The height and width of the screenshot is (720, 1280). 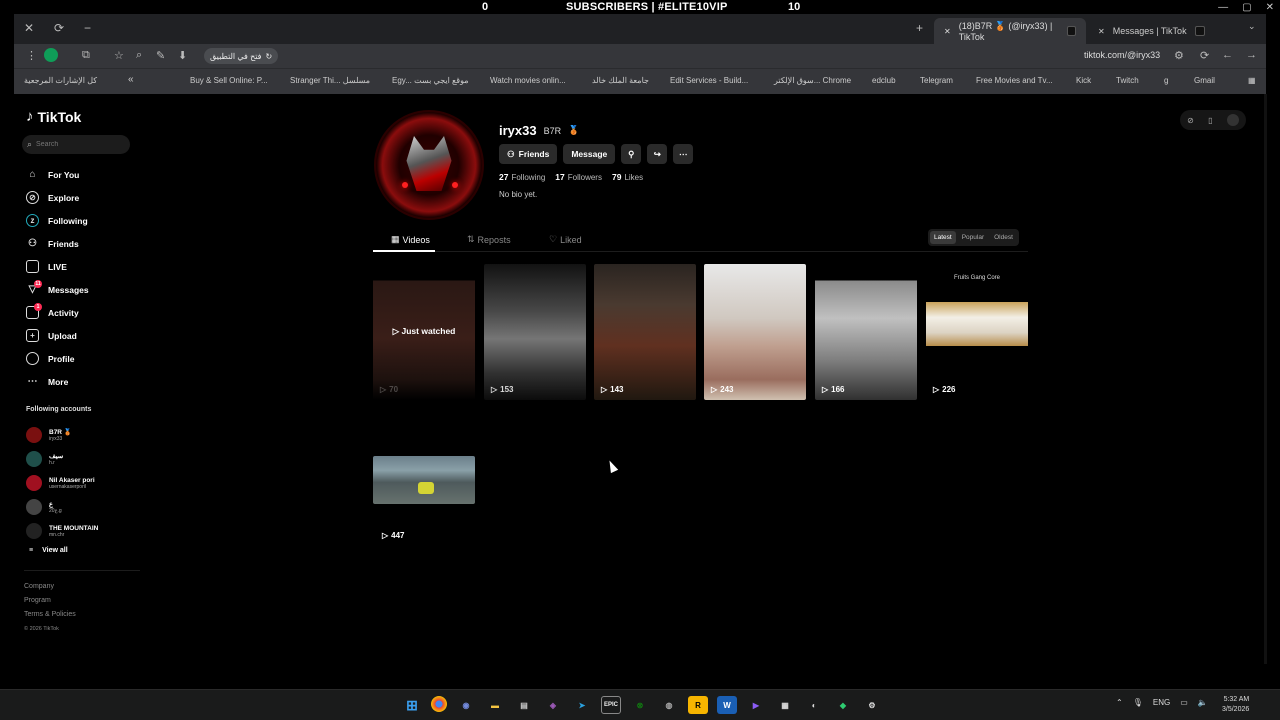 What do you see at coordinates (1203, 702) in the screenshot?
I see `volume-icon: 🔈` at bounding box center [1203, 702].